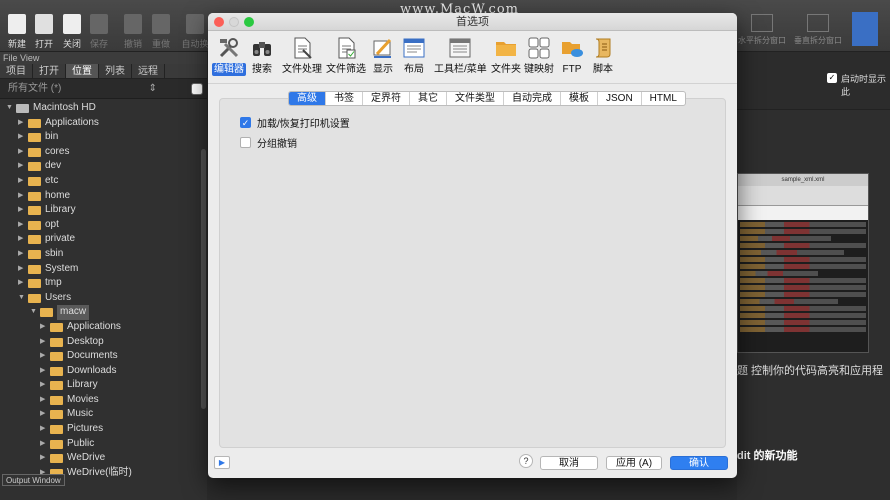 The image size is (890, 500). Describe the element at coordinates (99, 400) in the screenshot. I see `tree-item: ▶ Movies` at that location.